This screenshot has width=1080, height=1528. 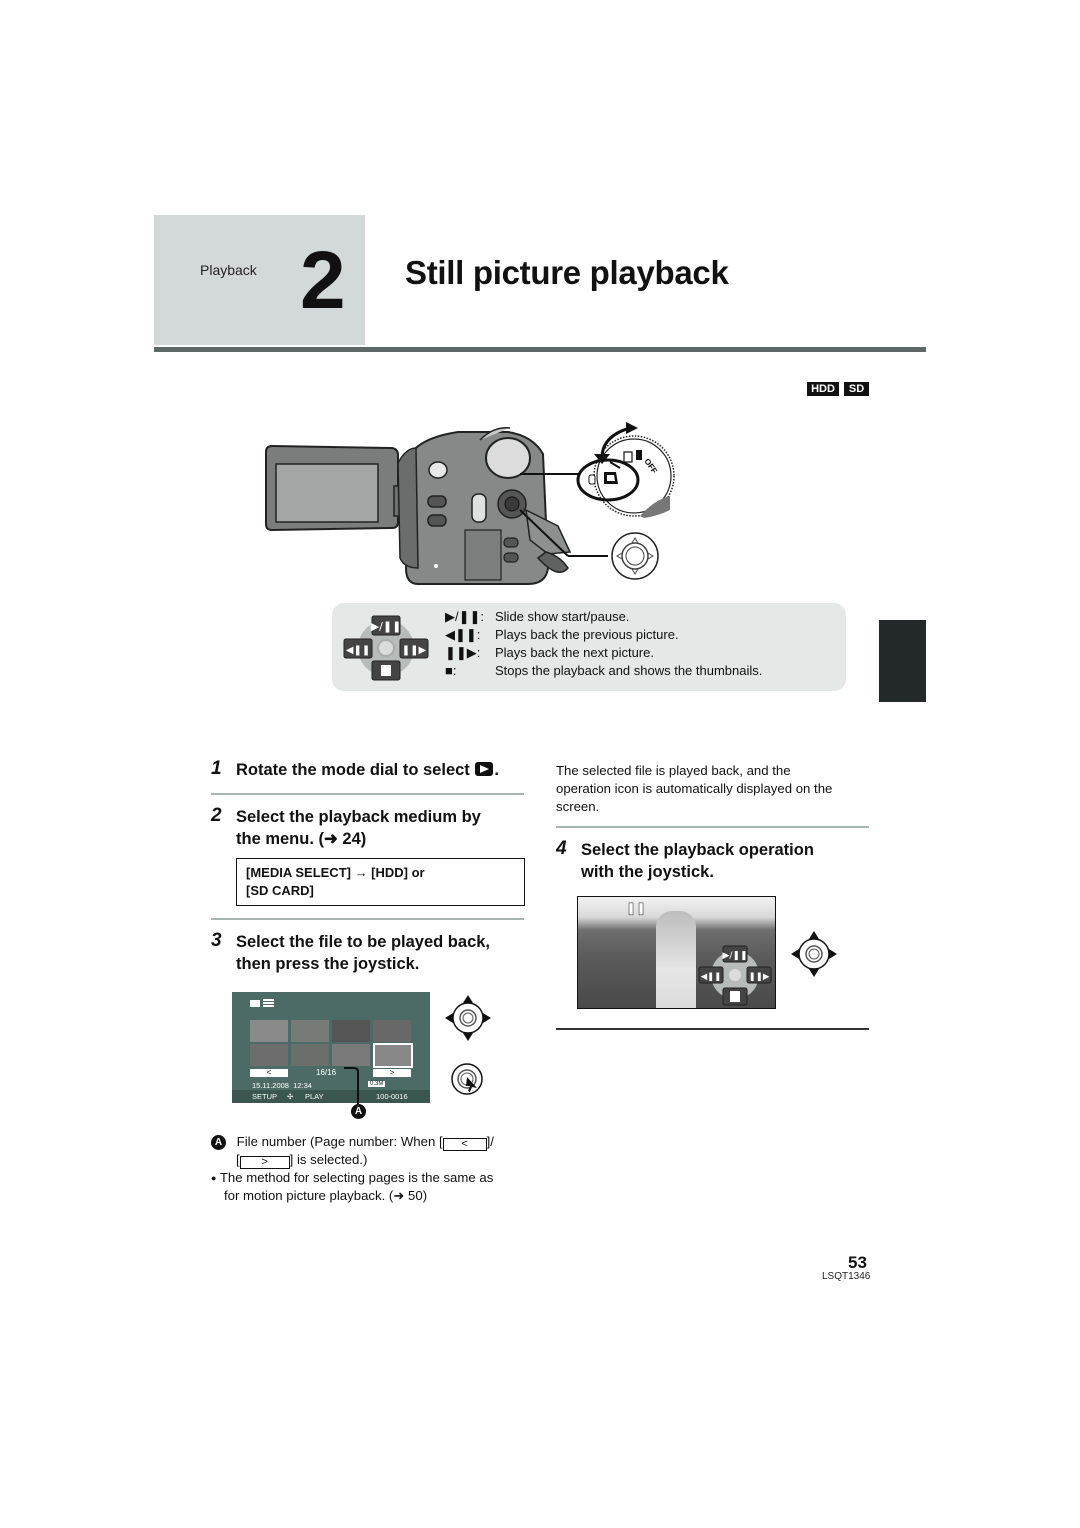 I want to click on previous-icon: ◀❚❚:, so click(x=463, y=634).